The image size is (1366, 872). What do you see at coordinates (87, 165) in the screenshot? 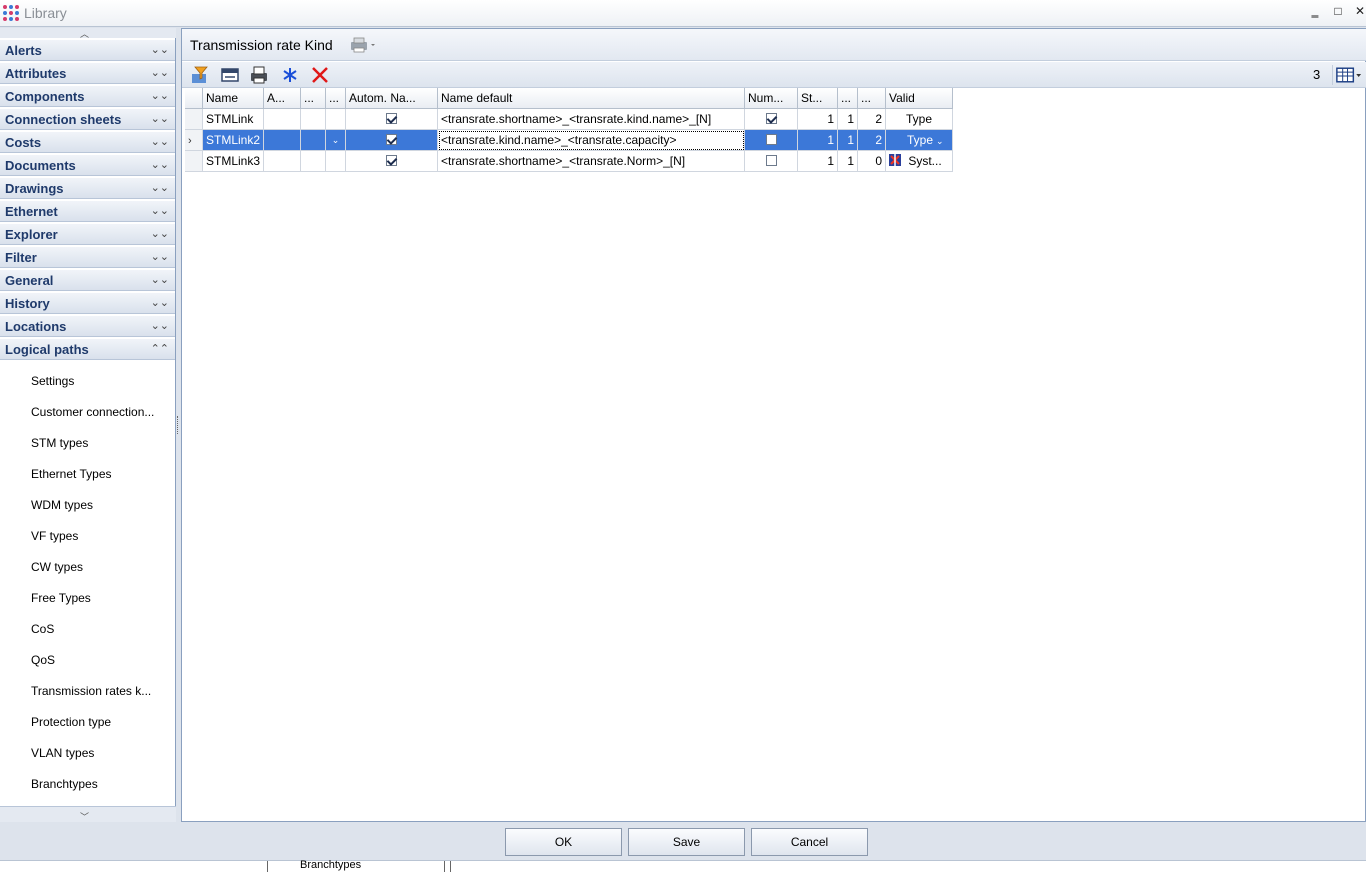
I see `group-documents: Documents ⌄⌄` at bounding box center [87, 165].